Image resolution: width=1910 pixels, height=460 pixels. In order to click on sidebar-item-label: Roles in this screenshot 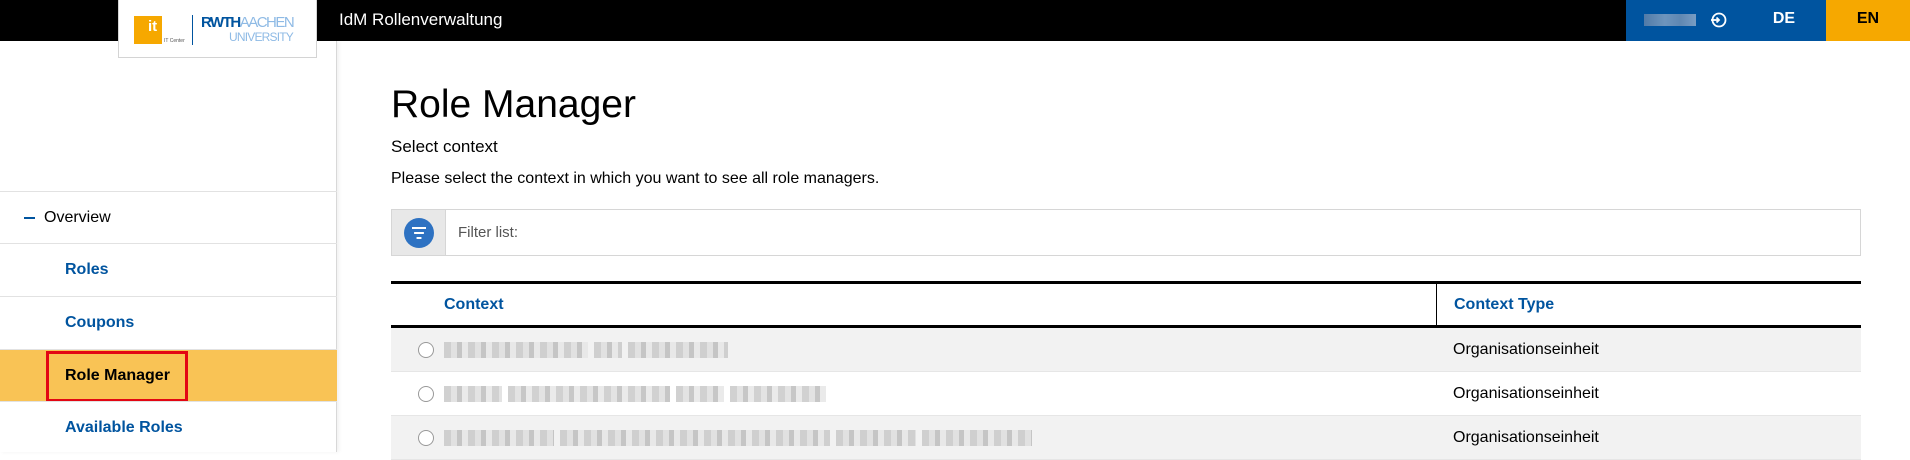, I will do `click(87, 269)`.